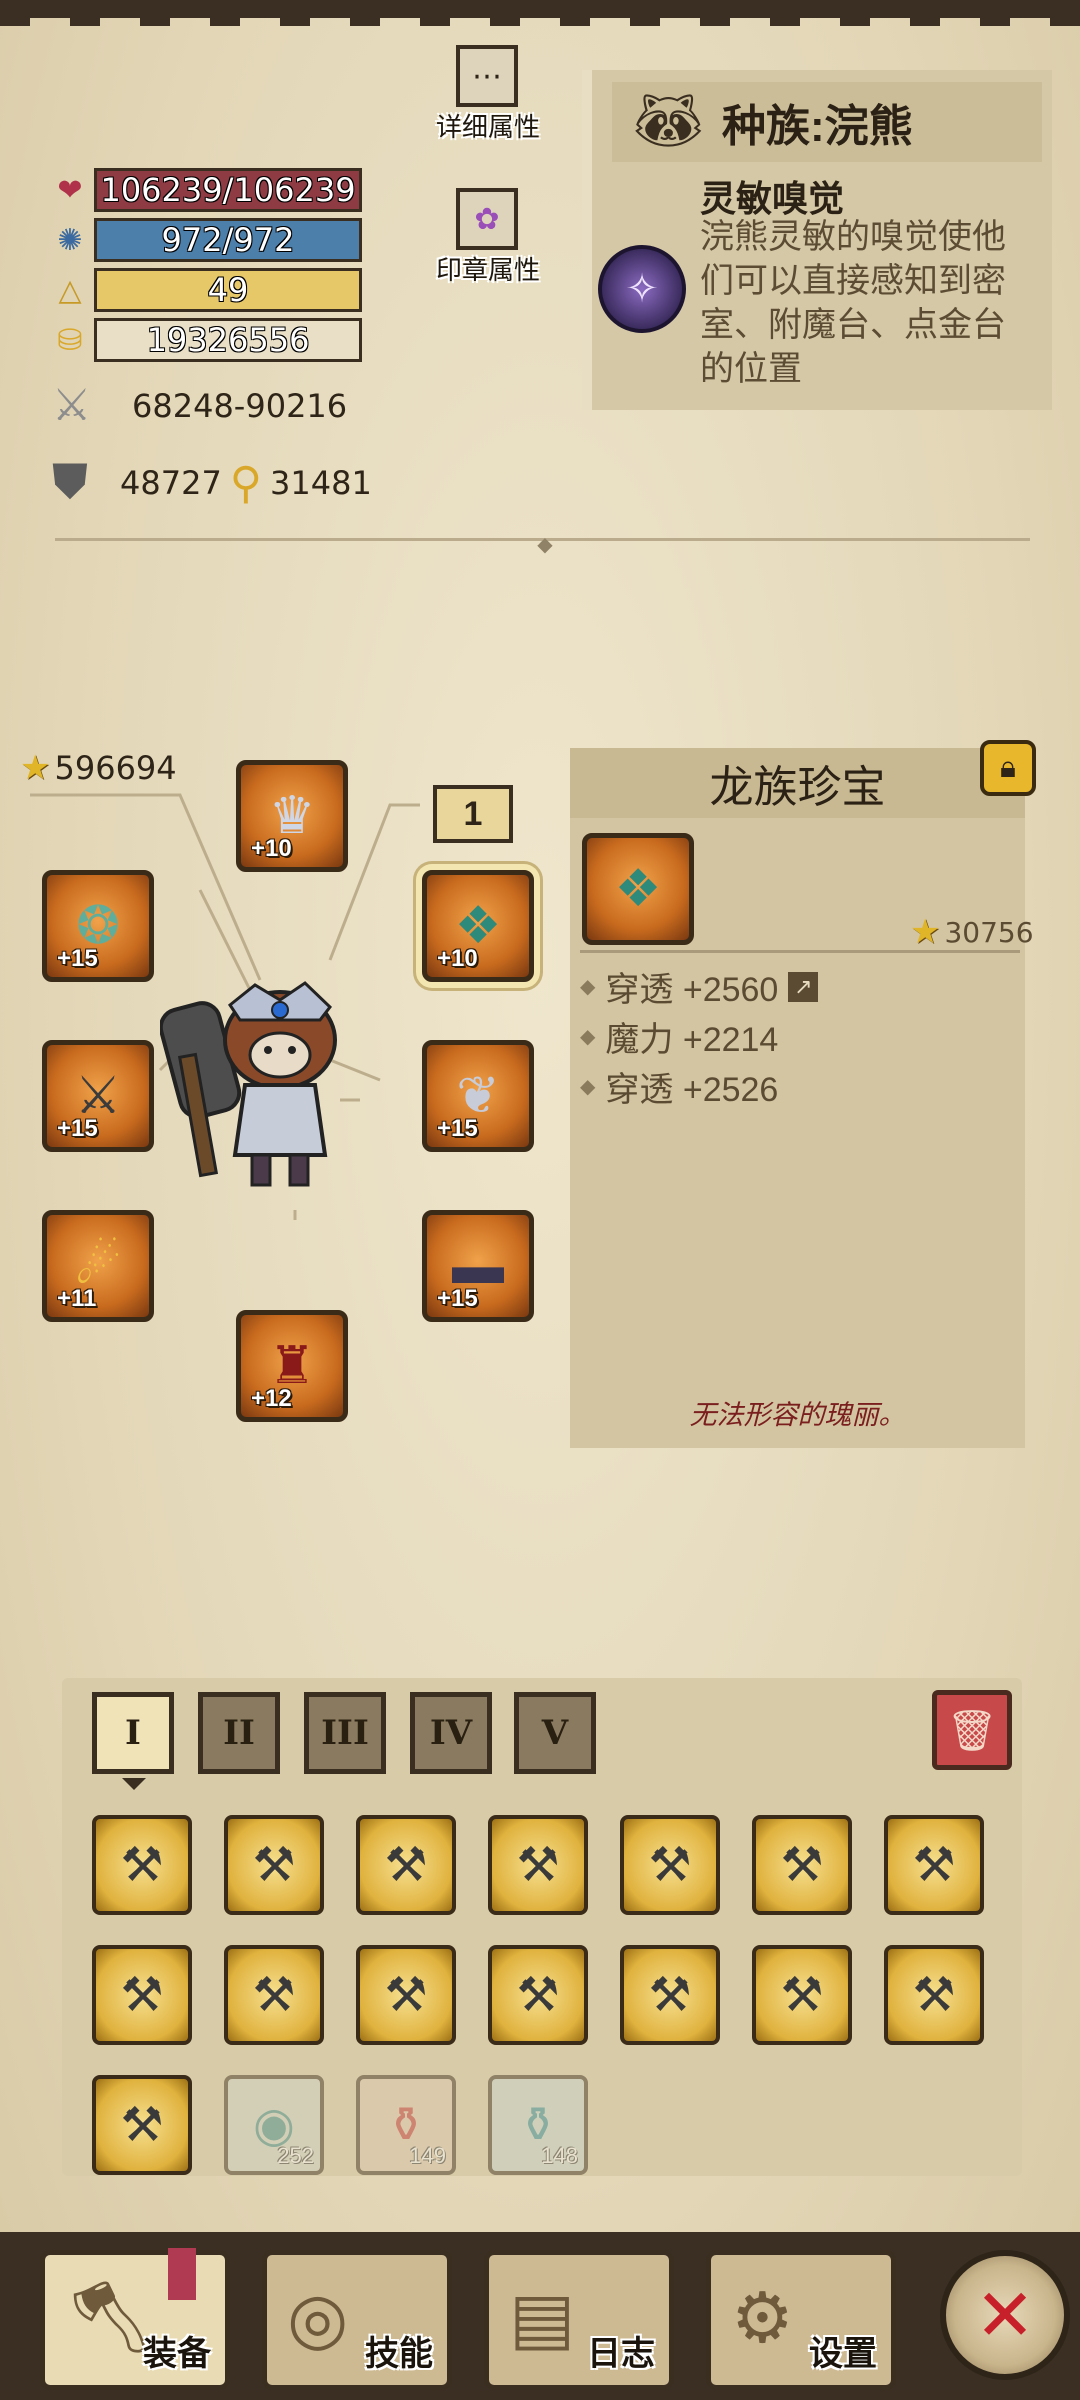 The width and height of the screenshot is (1080, 2400). I want to click on nav-settings-button: ⚙ 设置, so click(801, 2320).